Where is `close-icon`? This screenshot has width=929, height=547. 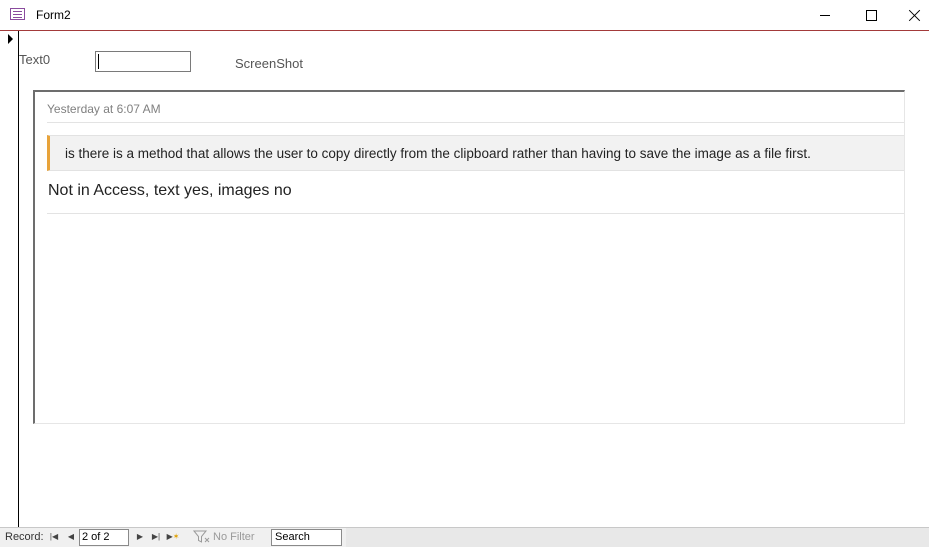 close-icon is located at coordinates (915, 15).